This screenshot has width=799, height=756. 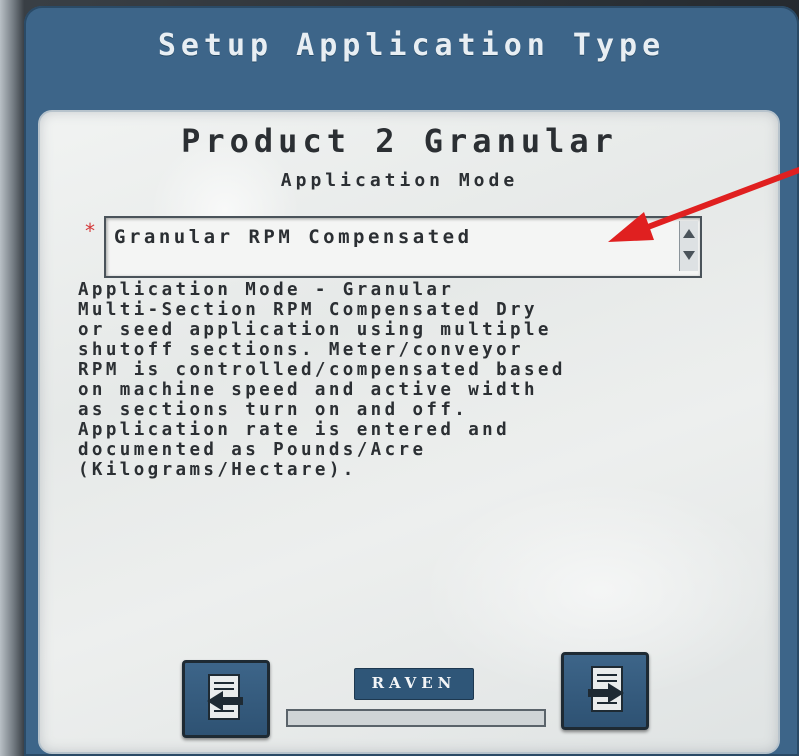 I want to click on description-line: (Kilograms/Hectare)., so click(x=217, y=470).